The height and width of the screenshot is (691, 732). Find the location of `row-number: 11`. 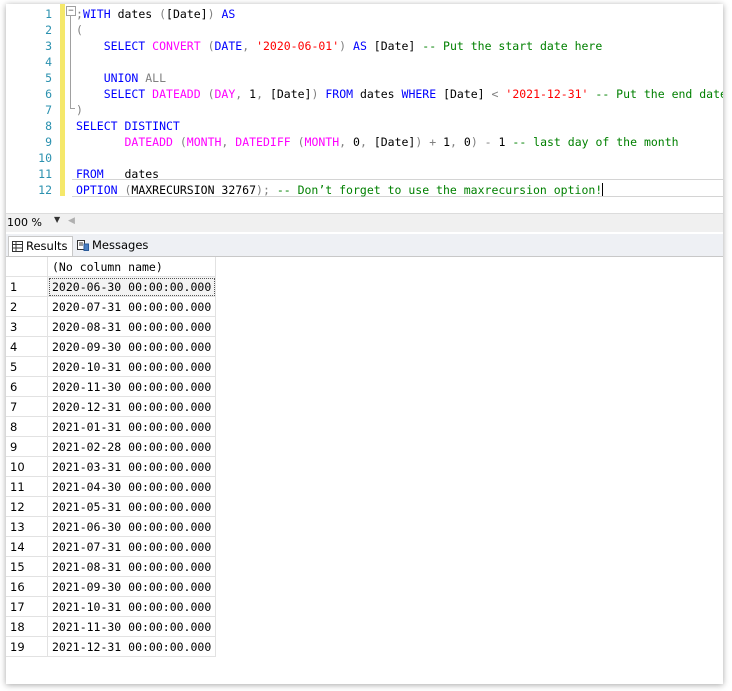

row-number: 11 is located at coordinates (27, 486).